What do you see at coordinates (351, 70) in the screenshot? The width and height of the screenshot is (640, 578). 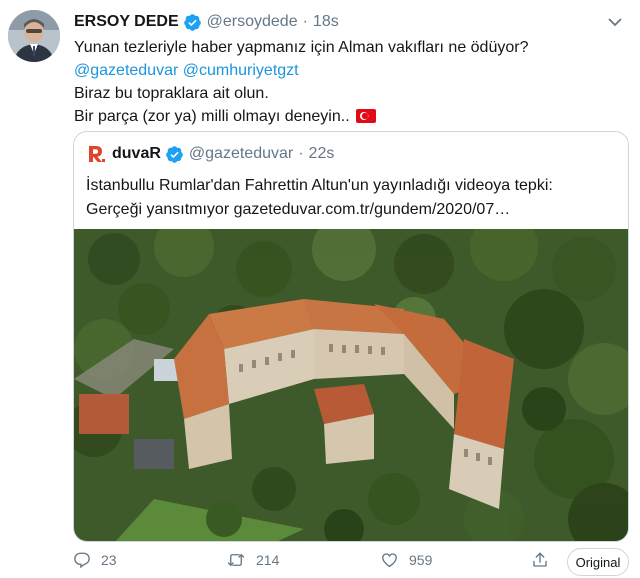 I see `tweet-mentions-line: @gazeteduvar @cumhuriyetgzt` at bounding box center [351, 70].